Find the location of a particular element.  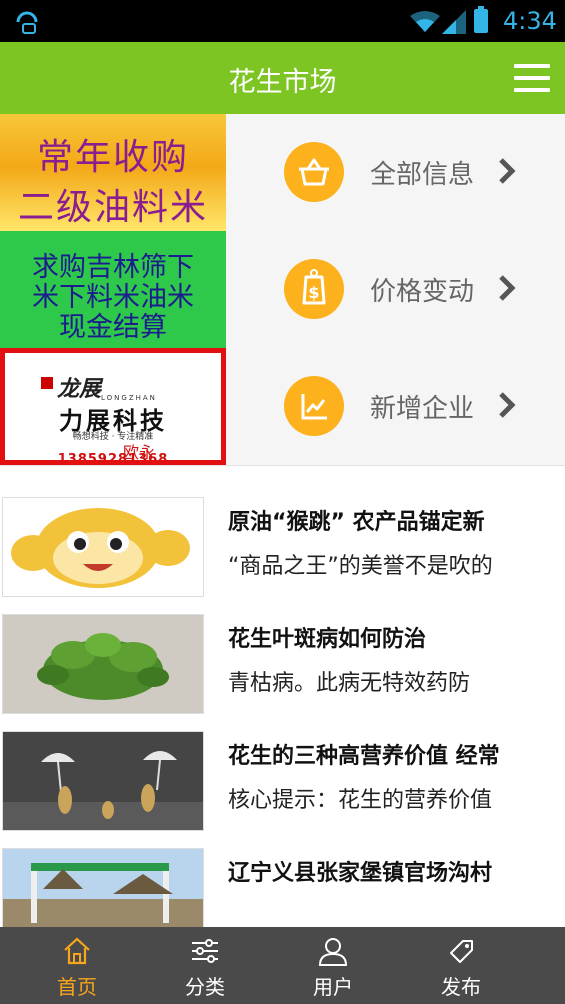

category-label: 全部信息 is located at coordinates (422, 175).